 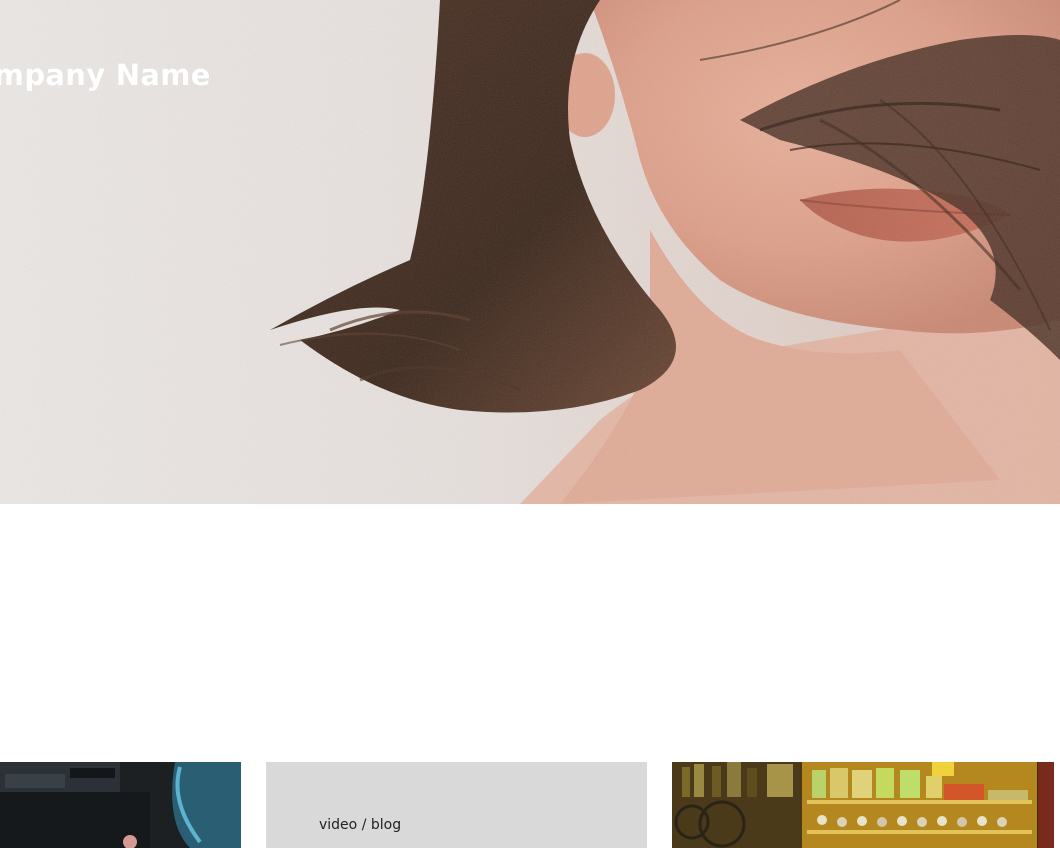 What do you see at coordinates (105, 75) in the screenshot?
I see `brand-name: Company Name` at bounding box center [105, 75].